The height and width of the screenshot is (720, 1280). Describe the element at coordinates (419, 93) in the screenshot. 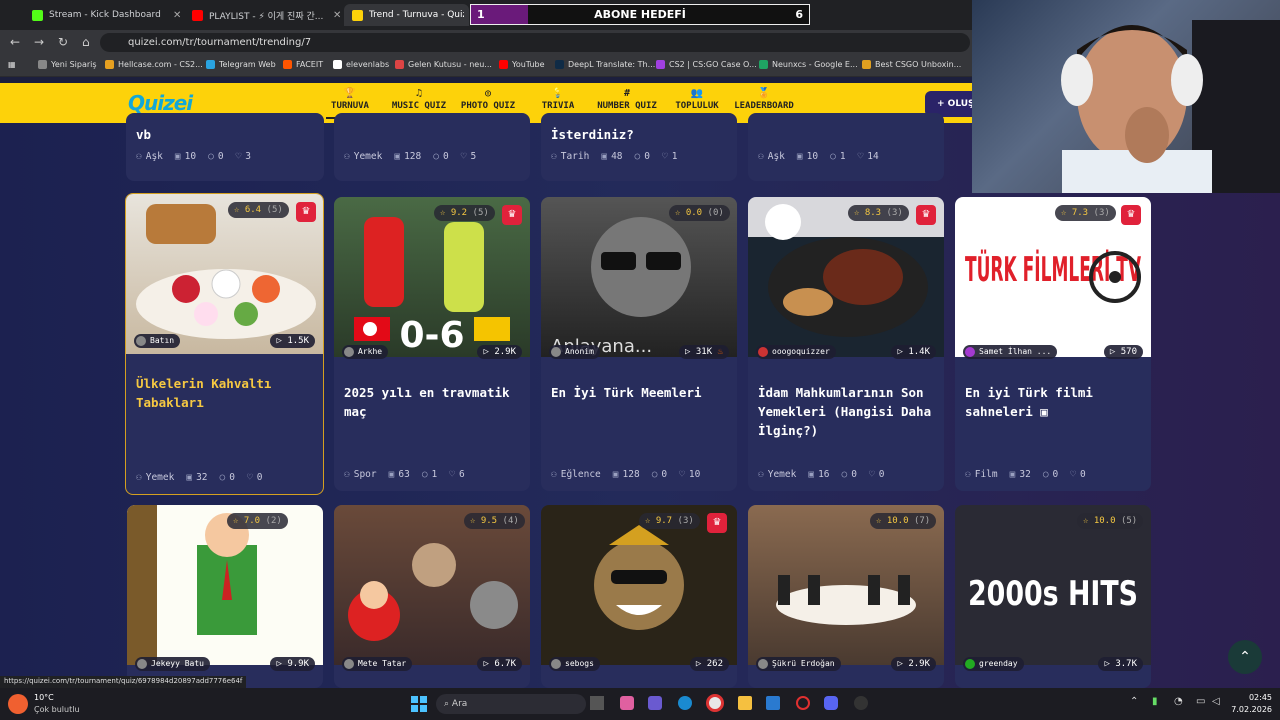

I see `music-icon: ♫` at that location.